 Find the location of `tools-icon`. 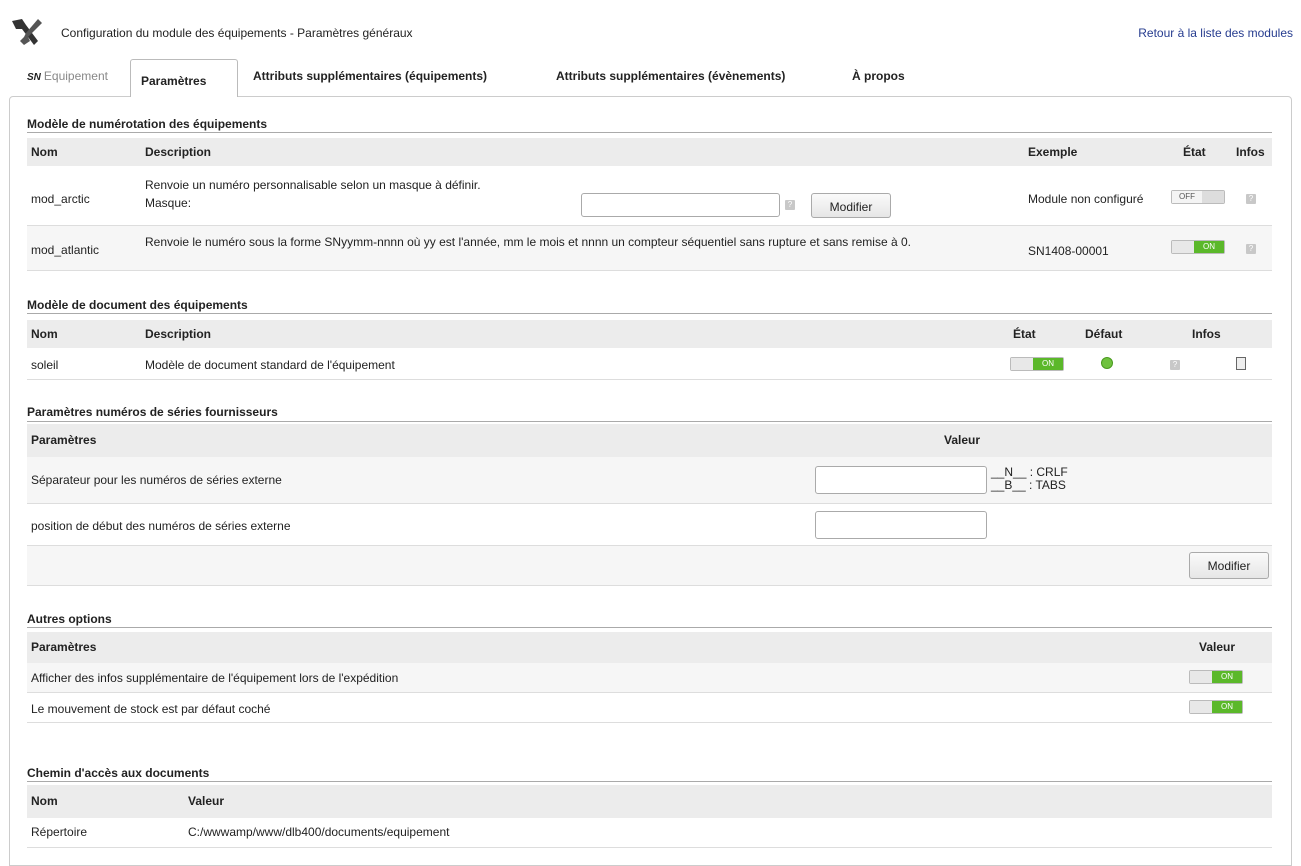

tools-icon is located at coordinates (27, 32).